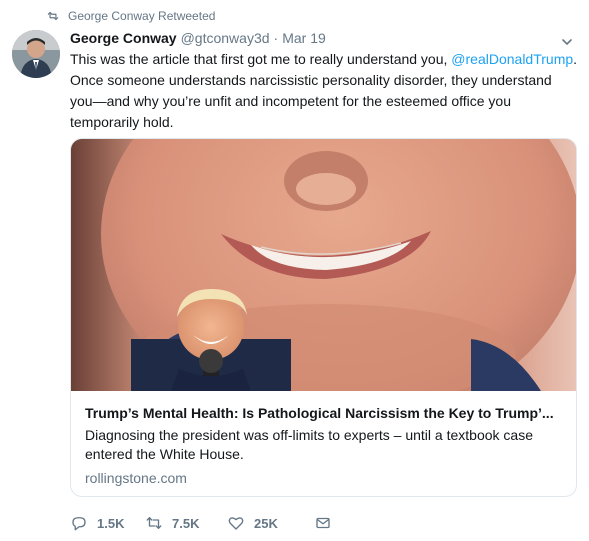  Describe the element at coordinates (136, 478) in the screenshot. I see `card-domain: rollingstone.com` at that location.